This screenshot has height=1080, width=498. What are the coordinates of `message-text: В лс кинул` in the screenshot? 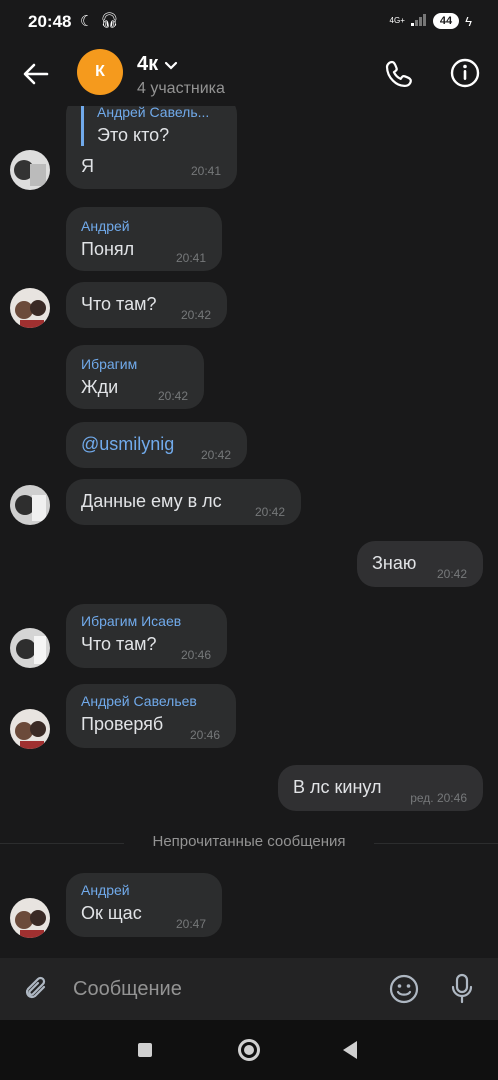 It's located at (337, 787).